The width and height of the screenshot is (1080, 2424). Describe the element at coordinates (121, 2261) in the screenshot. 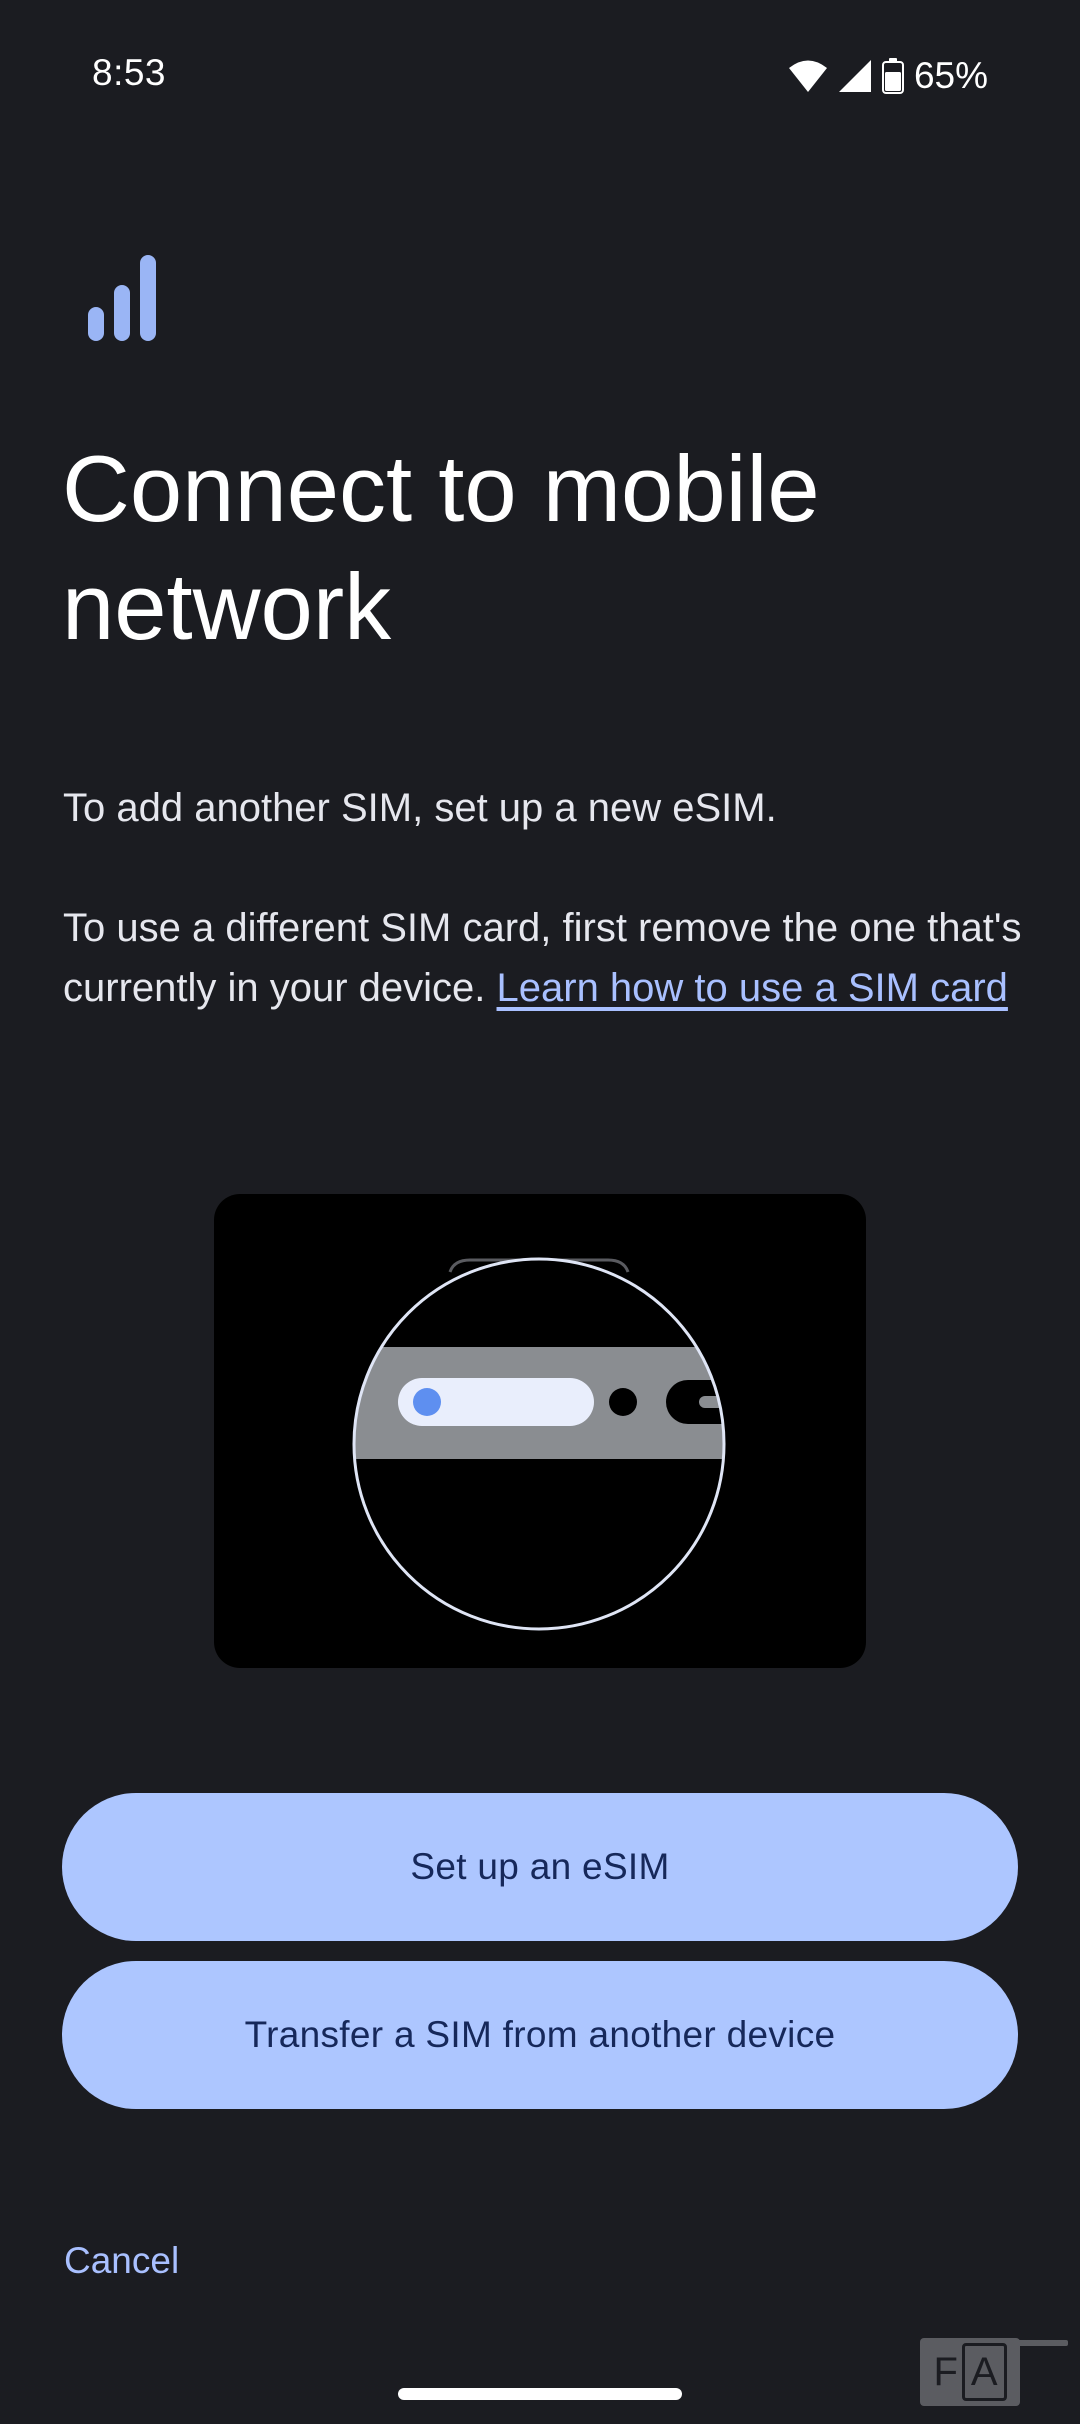

I see `cancel-button: Cancel` at that location.